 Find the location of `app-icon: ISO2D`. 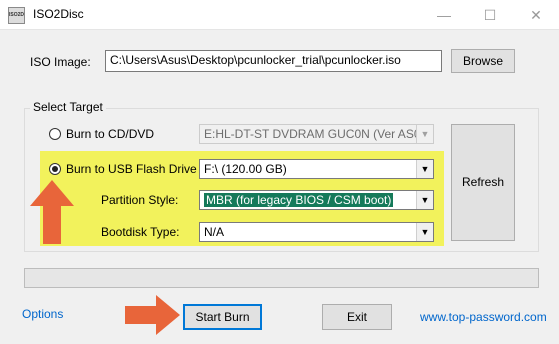

app-icon: ISO2D is located at coordinates (16, 15).